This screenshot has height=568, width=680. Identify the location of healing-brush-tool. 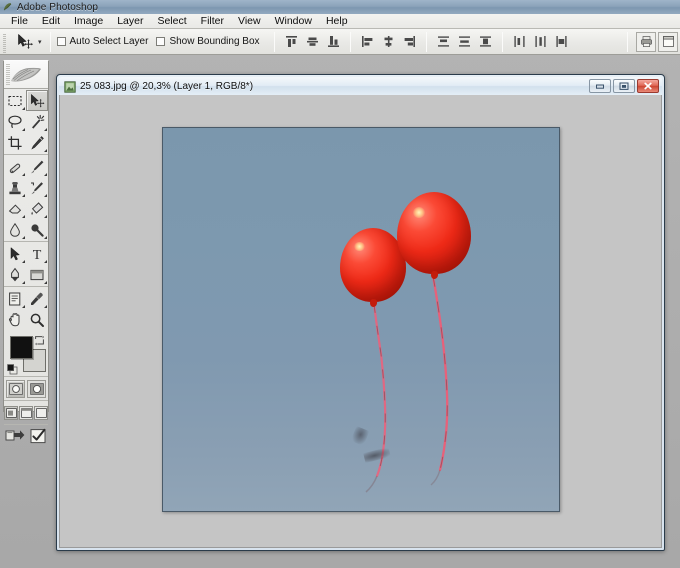
(15, 166).